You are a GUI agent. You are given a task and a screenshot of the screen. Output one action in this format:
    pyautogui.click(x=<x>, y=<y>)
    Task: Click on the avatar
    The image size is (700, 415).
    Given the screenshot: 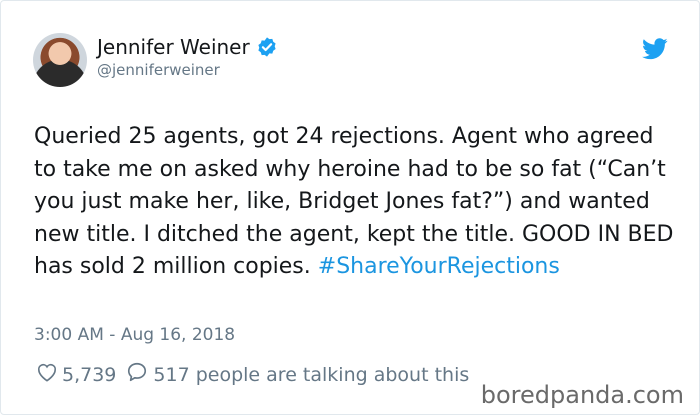 What is the action you would take?
    pyautogui.click(x=60, y=60)
    